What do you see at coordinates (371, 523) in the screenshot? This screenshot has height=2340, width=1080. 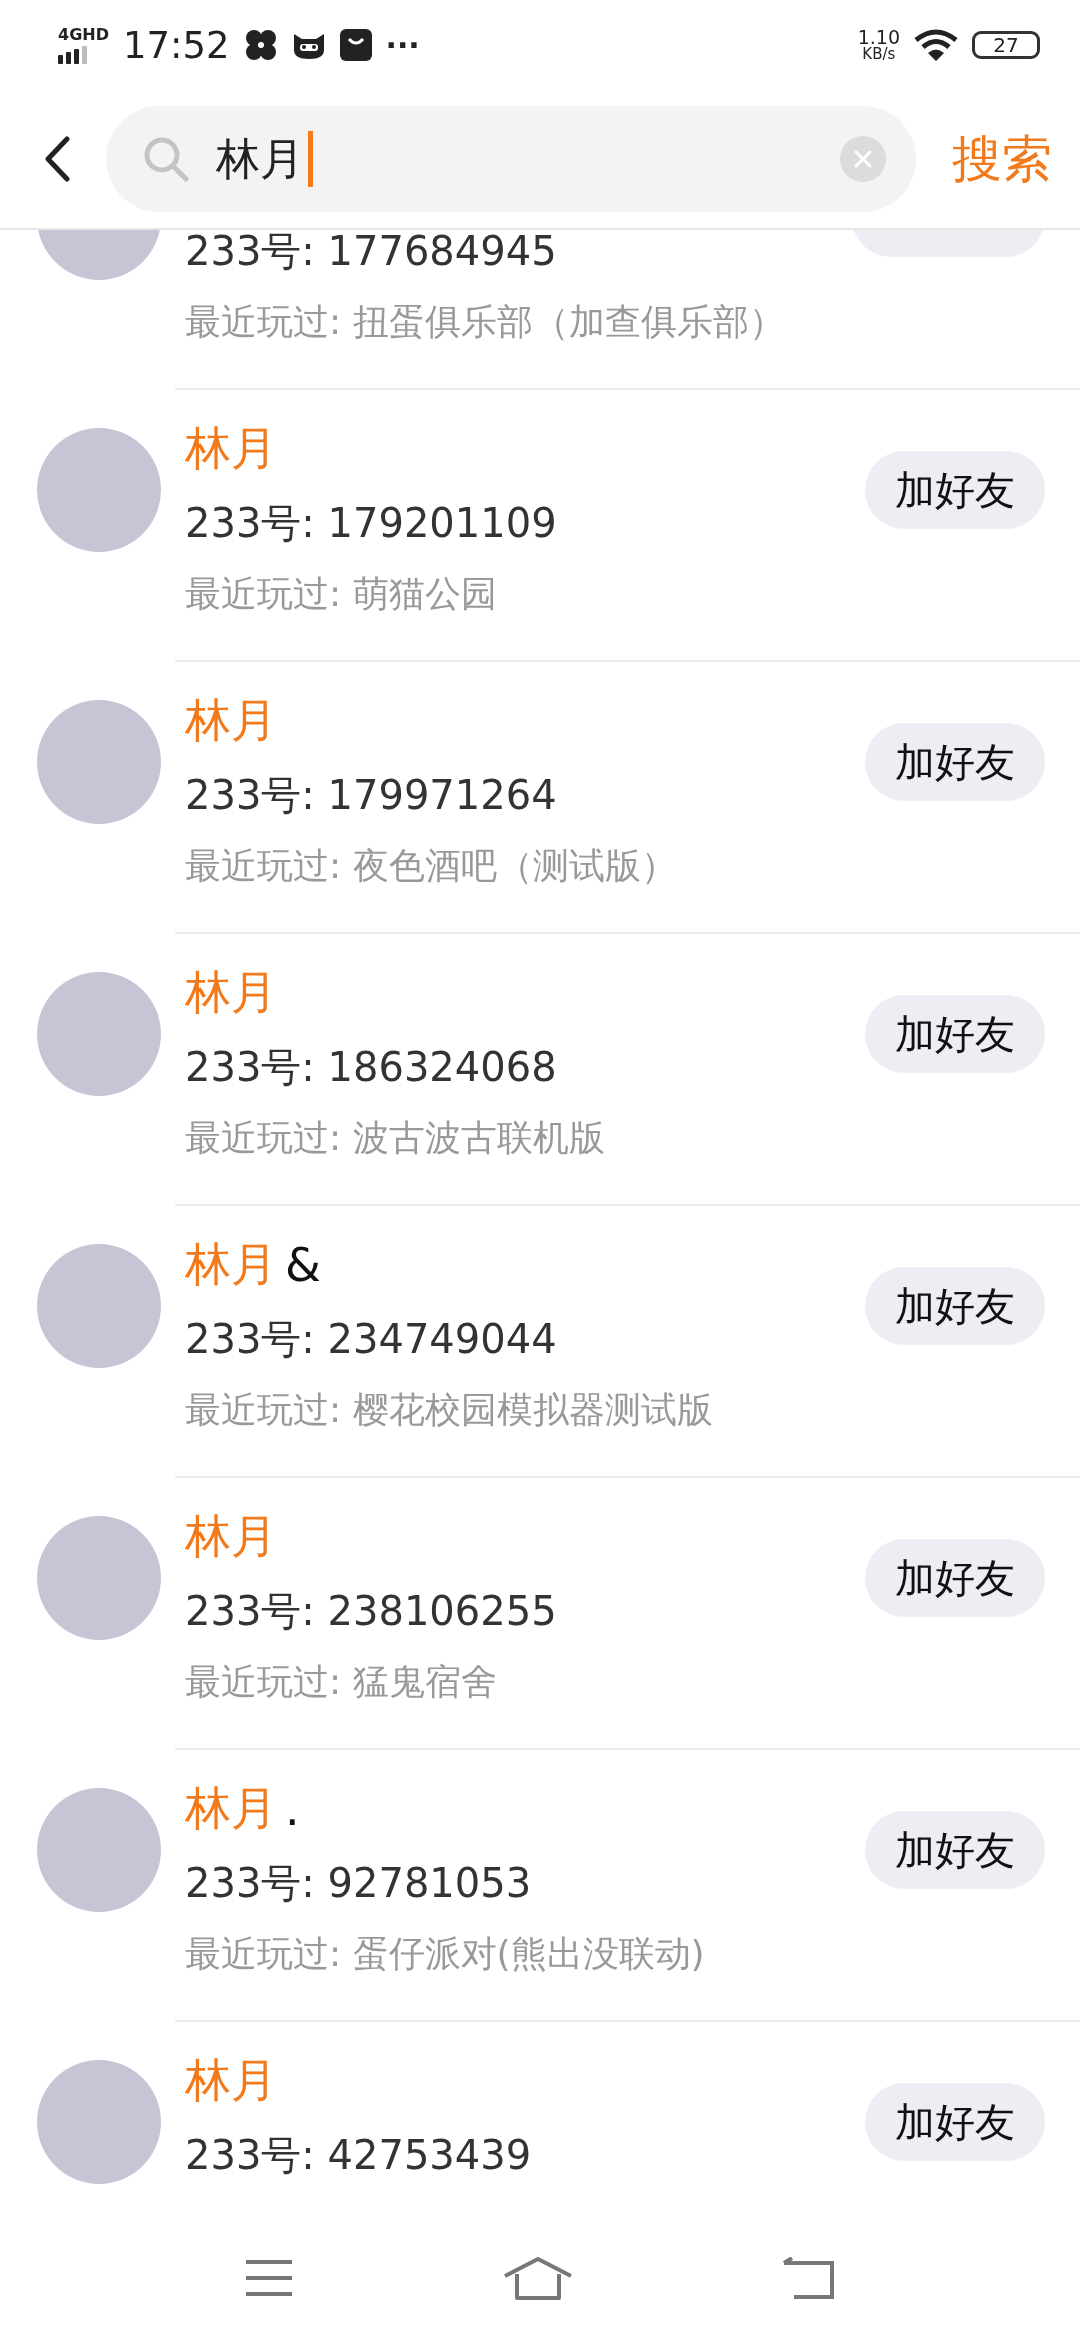 I see `user-id: 233号: 179201109` at bounding box center [371, 523].